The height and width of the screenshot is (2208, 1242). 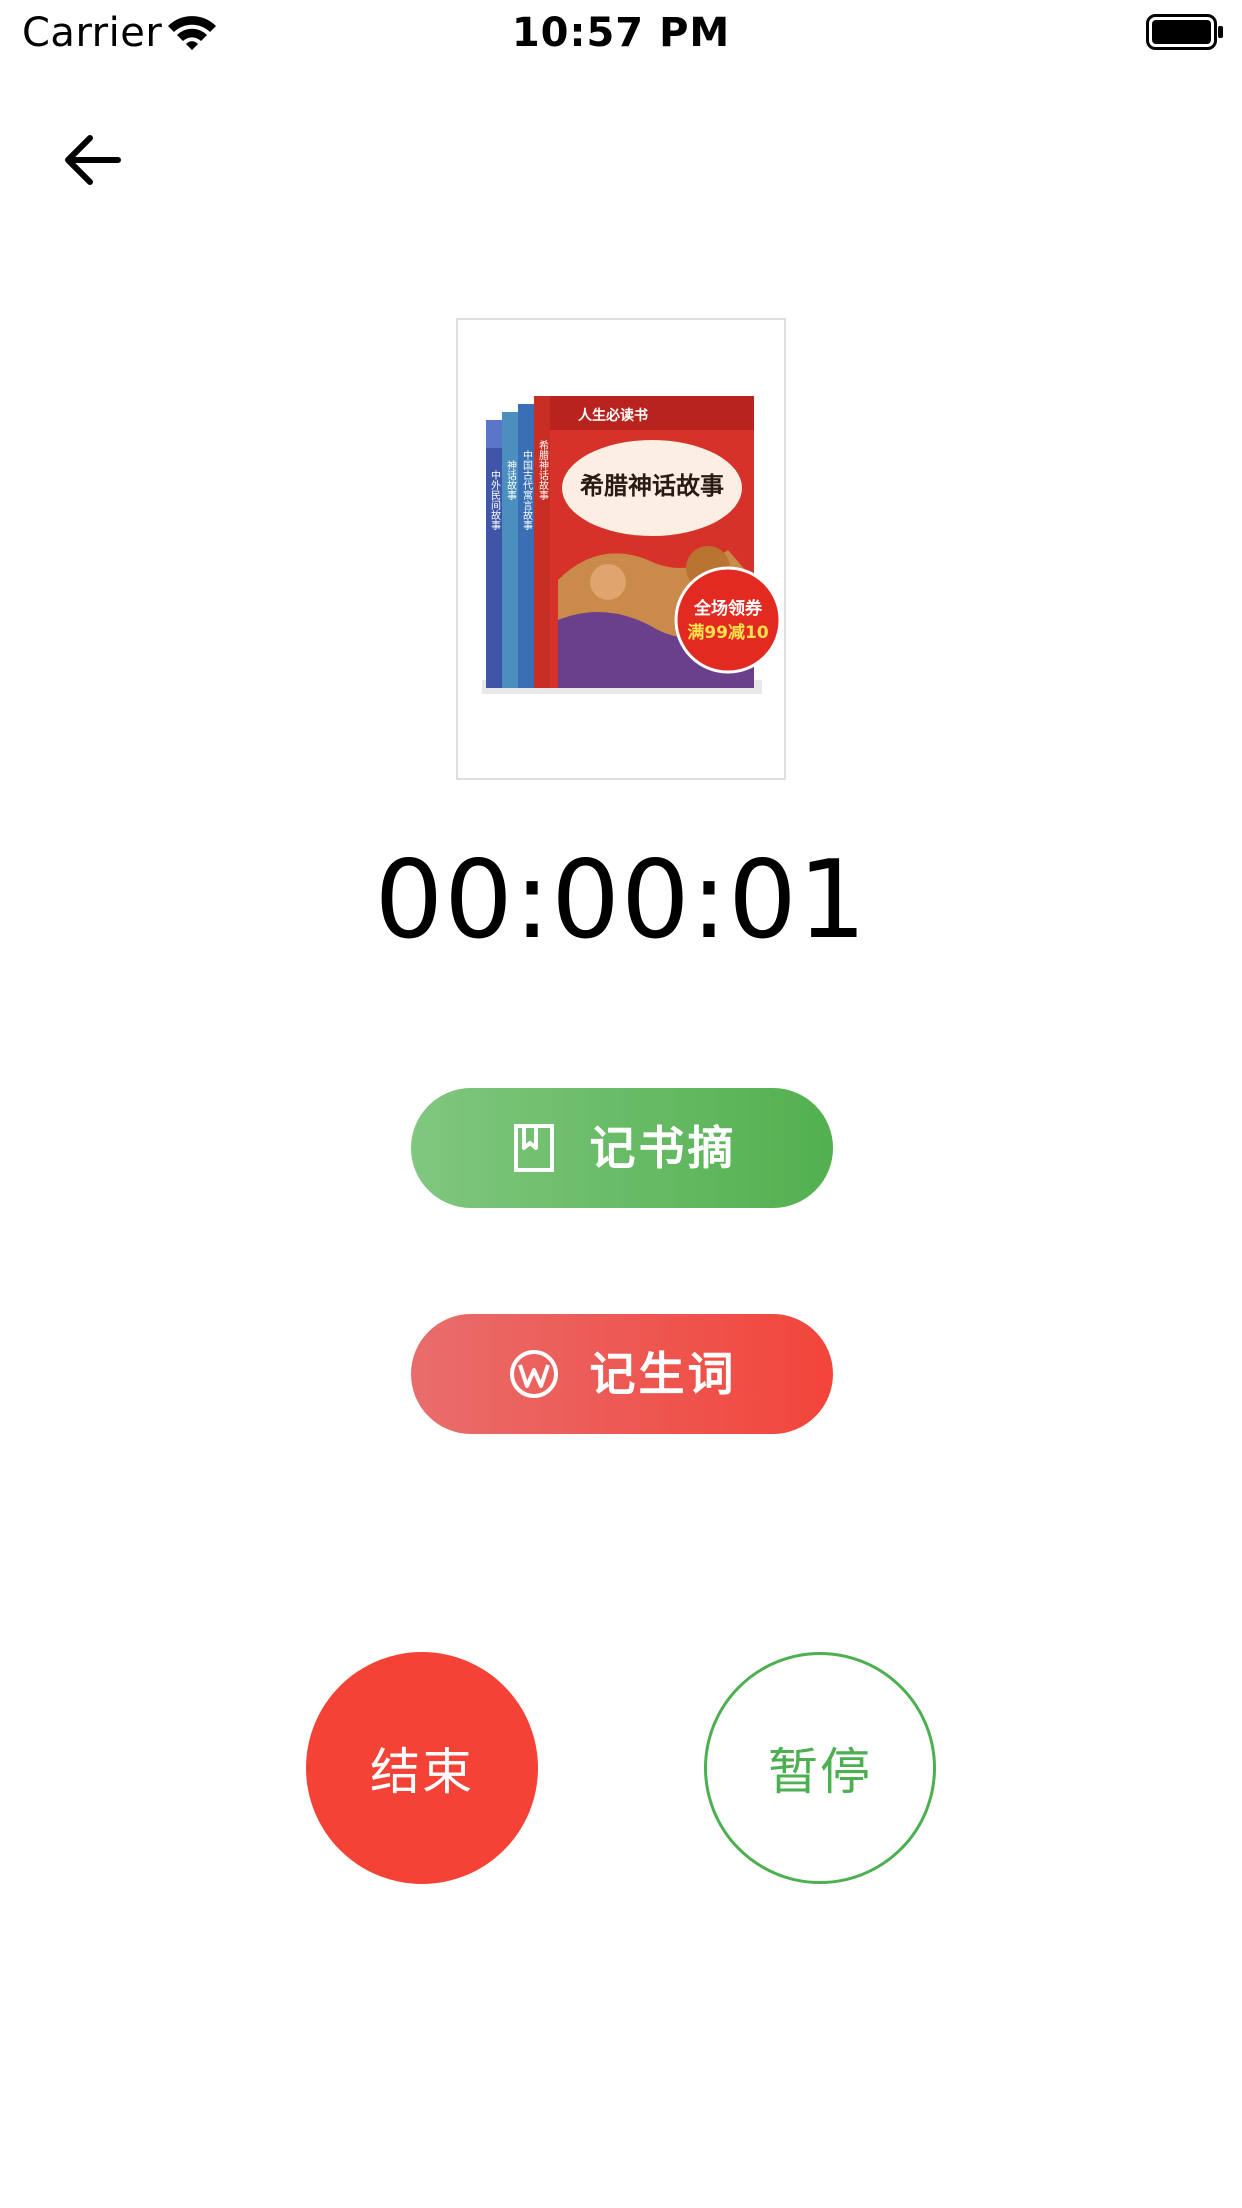 I want to click on record-excerpt-button: 记书摘, so click(x=622, y=1148).